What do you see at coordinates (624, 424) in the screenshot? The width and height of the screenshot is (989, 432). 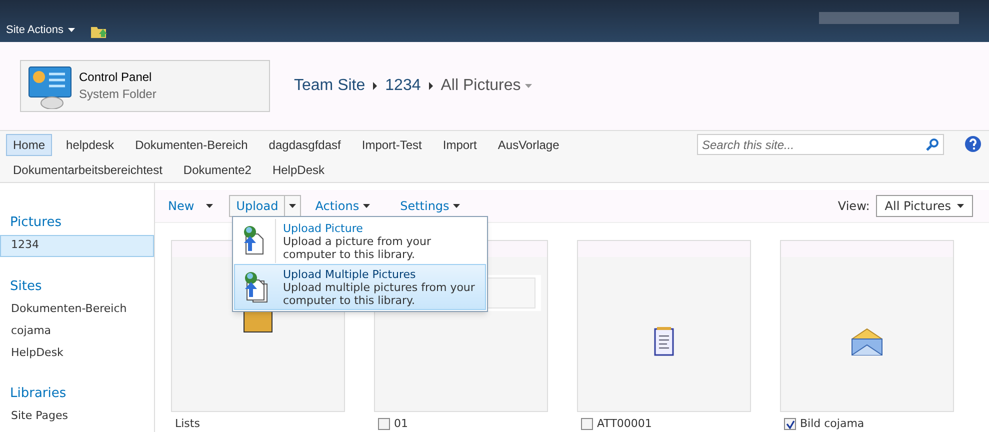 I see `item-name: ATT00001` at bounding box center [624, 424].